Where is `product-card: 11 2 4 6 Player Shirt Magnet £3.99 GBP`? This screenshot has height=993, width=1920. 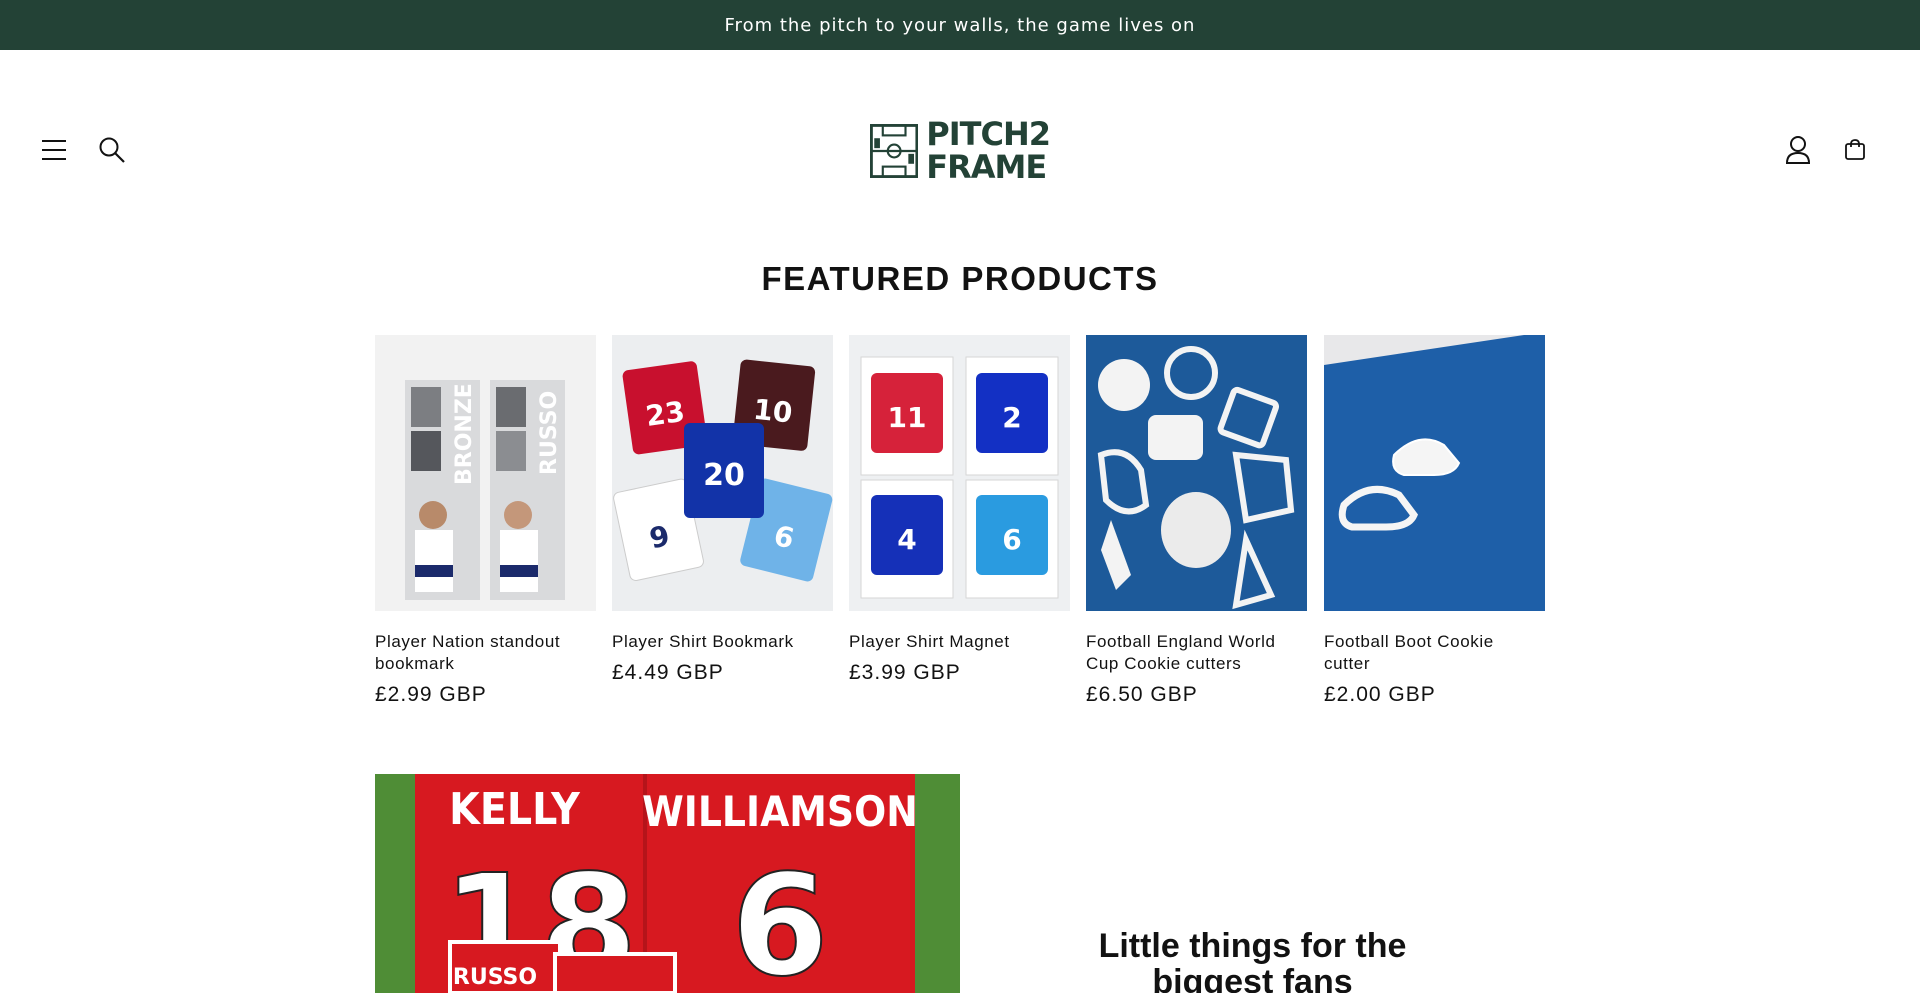 product-card: 11 2 4 6 Player Shirt Magnet £3.99 GBP is located at coordinates (959, 510).